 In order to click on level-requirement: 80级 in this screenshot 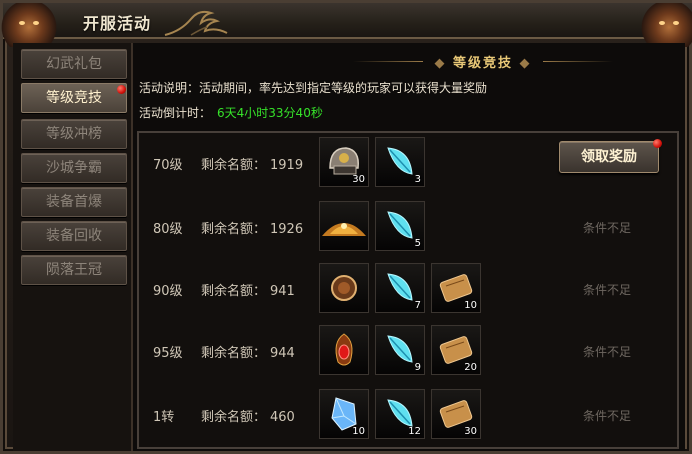, I will do `click(168, 229)`.